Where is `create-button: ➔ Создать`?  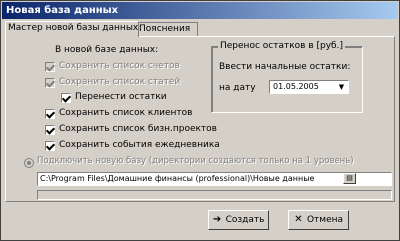
create-button: ➔ Создать is located at coordinates (238, 220).